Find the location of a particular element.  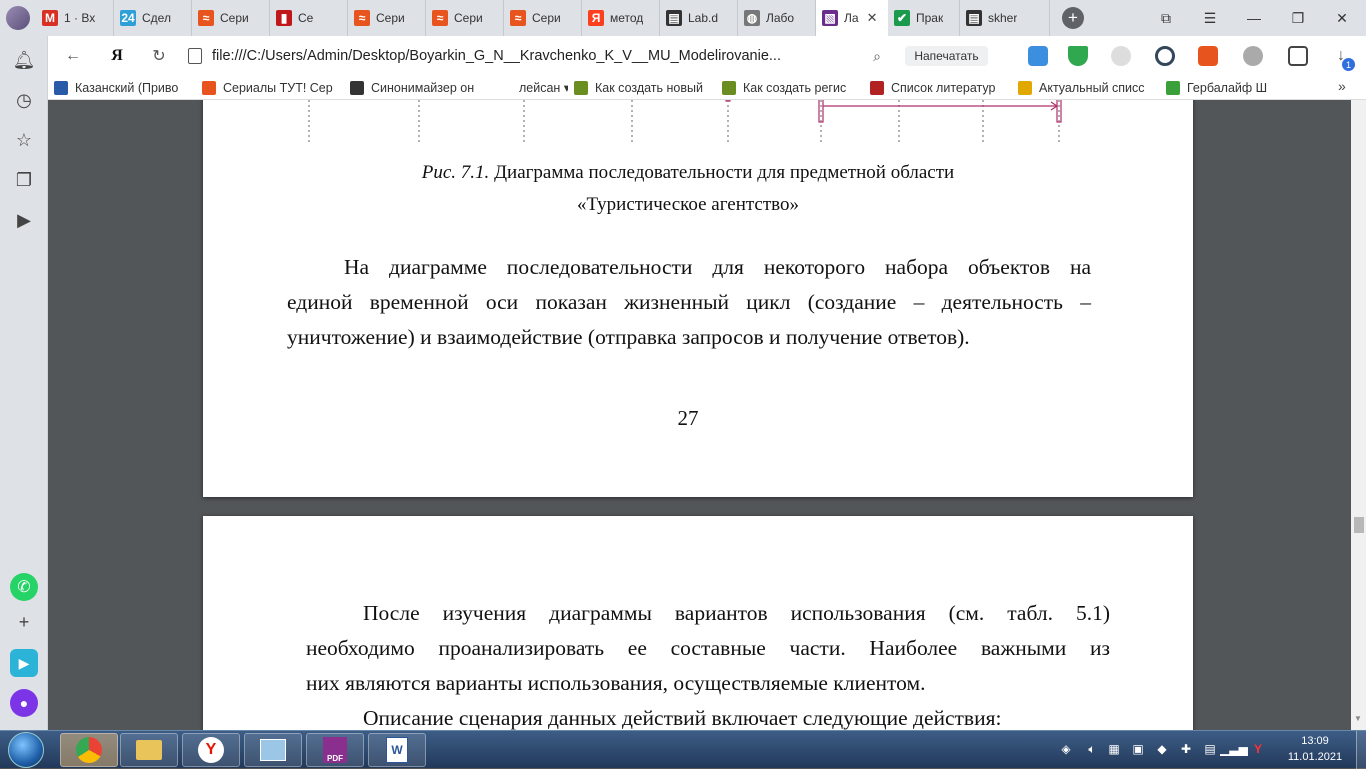

bookmark-item: Гербалайф Ш is located at coordinates (1222, 87).